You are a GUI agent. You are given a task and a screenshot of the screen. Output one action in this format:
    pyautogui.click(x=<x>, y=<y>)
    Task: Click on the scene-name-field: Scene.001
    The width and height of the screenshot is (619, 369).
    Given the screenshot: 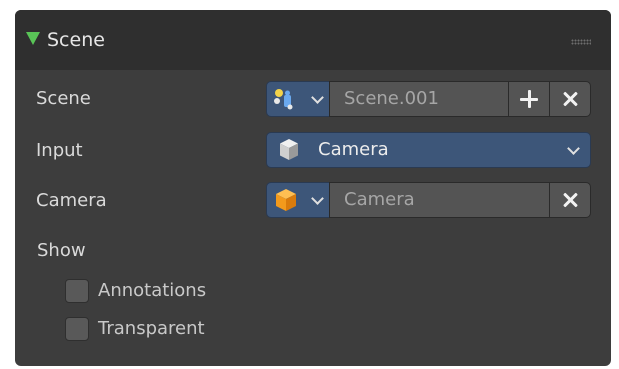 What is the action you would take?
    pyautogui.click(x=419, y=99)
    